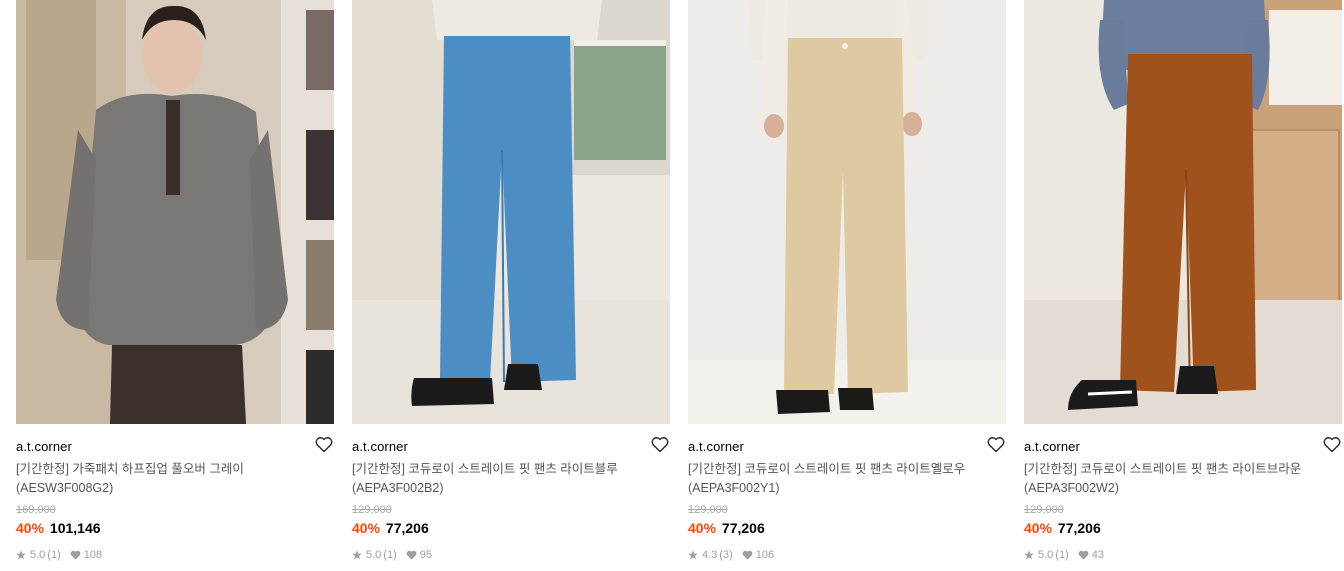  What do you see at coordinates (398, 488) in the screenshot?
I see `product-code: (AEPA3F002B2)` at bounding box center [398, 488].